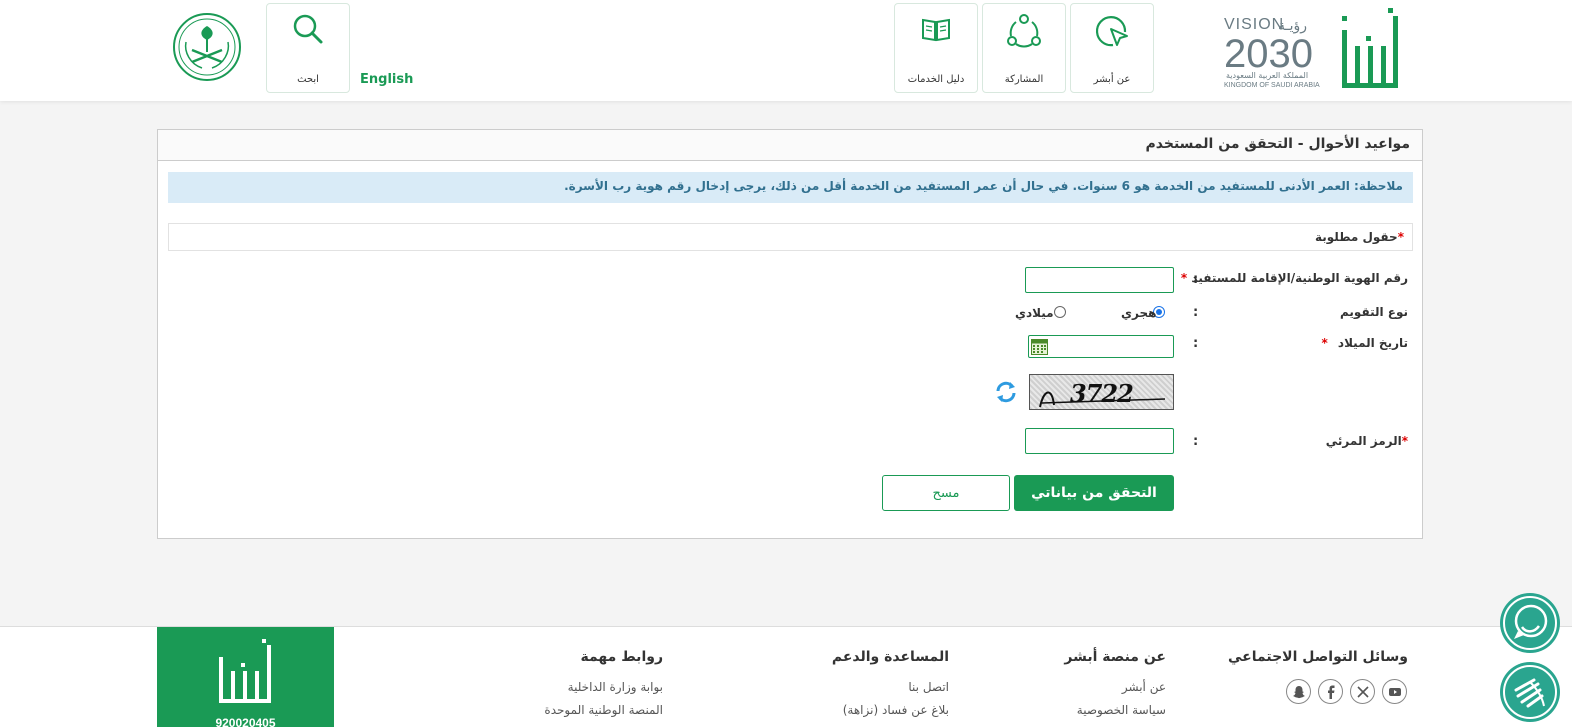 The height and width of the screenshot is (727, 1572). Describe the element at coordinates (1144, 687) in the screenshot. I see `footer-link: عن أبشر` at that location.